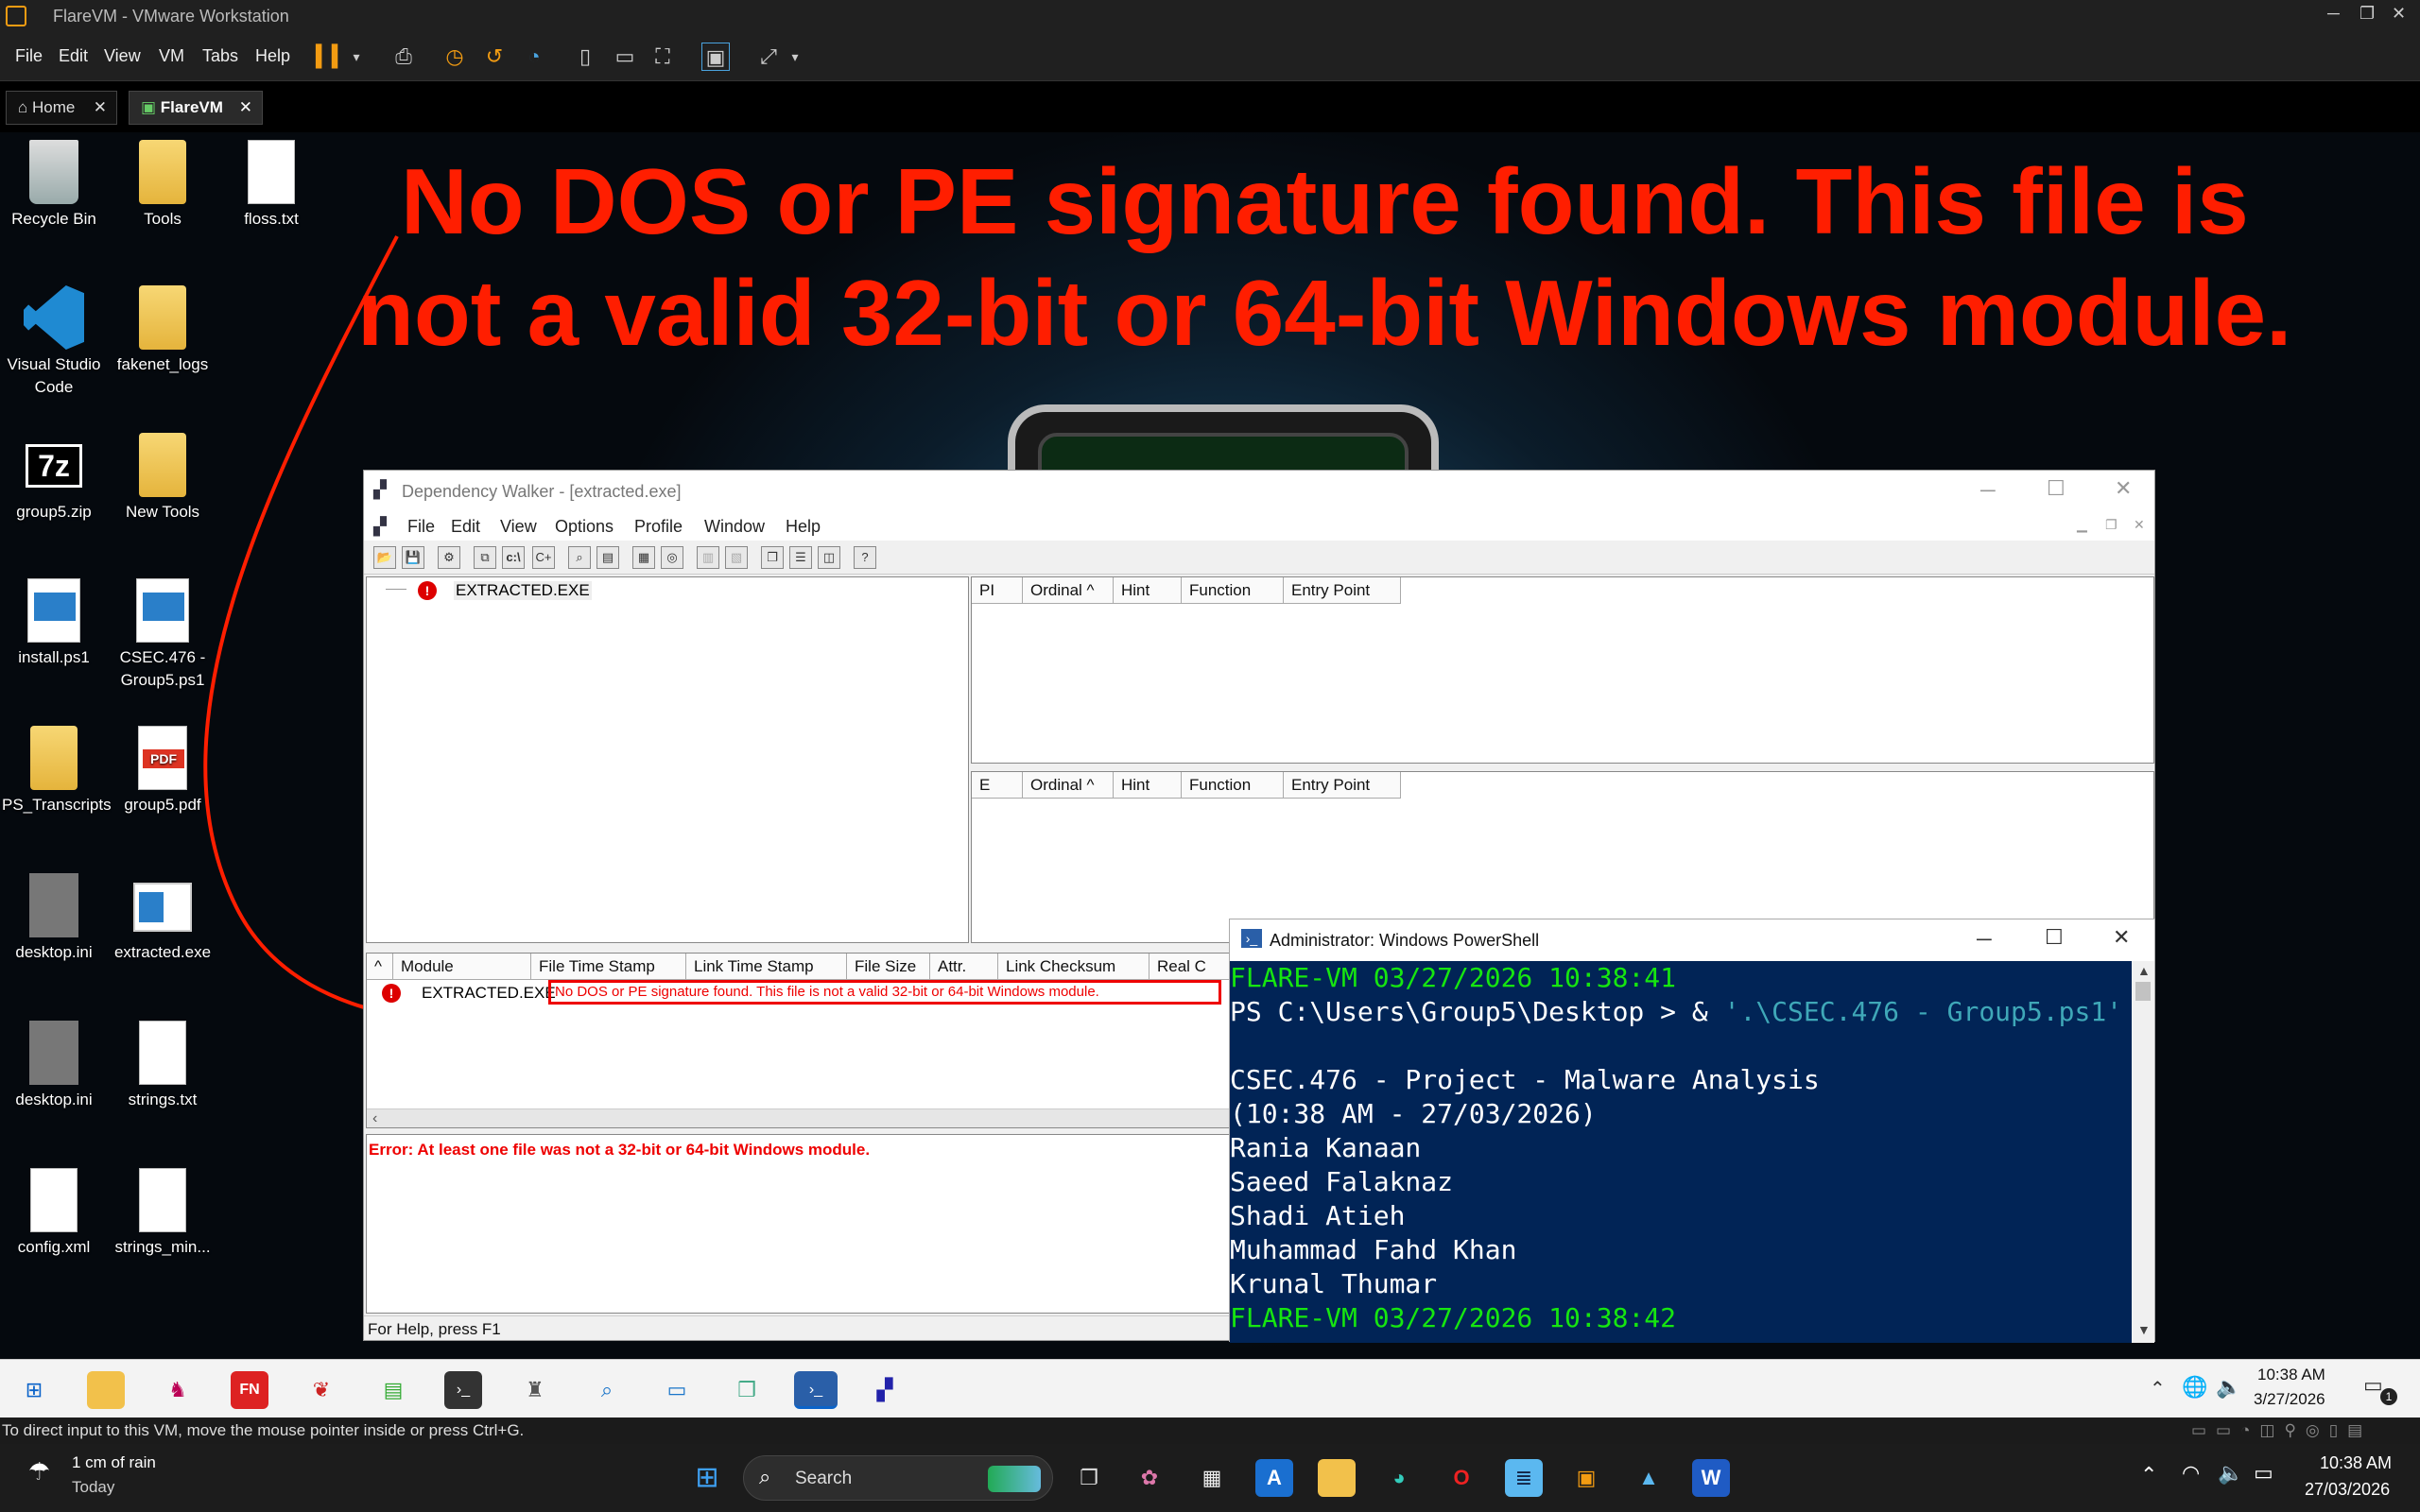  I want to click on photos-icon: ▲, so click(1649, 1478).